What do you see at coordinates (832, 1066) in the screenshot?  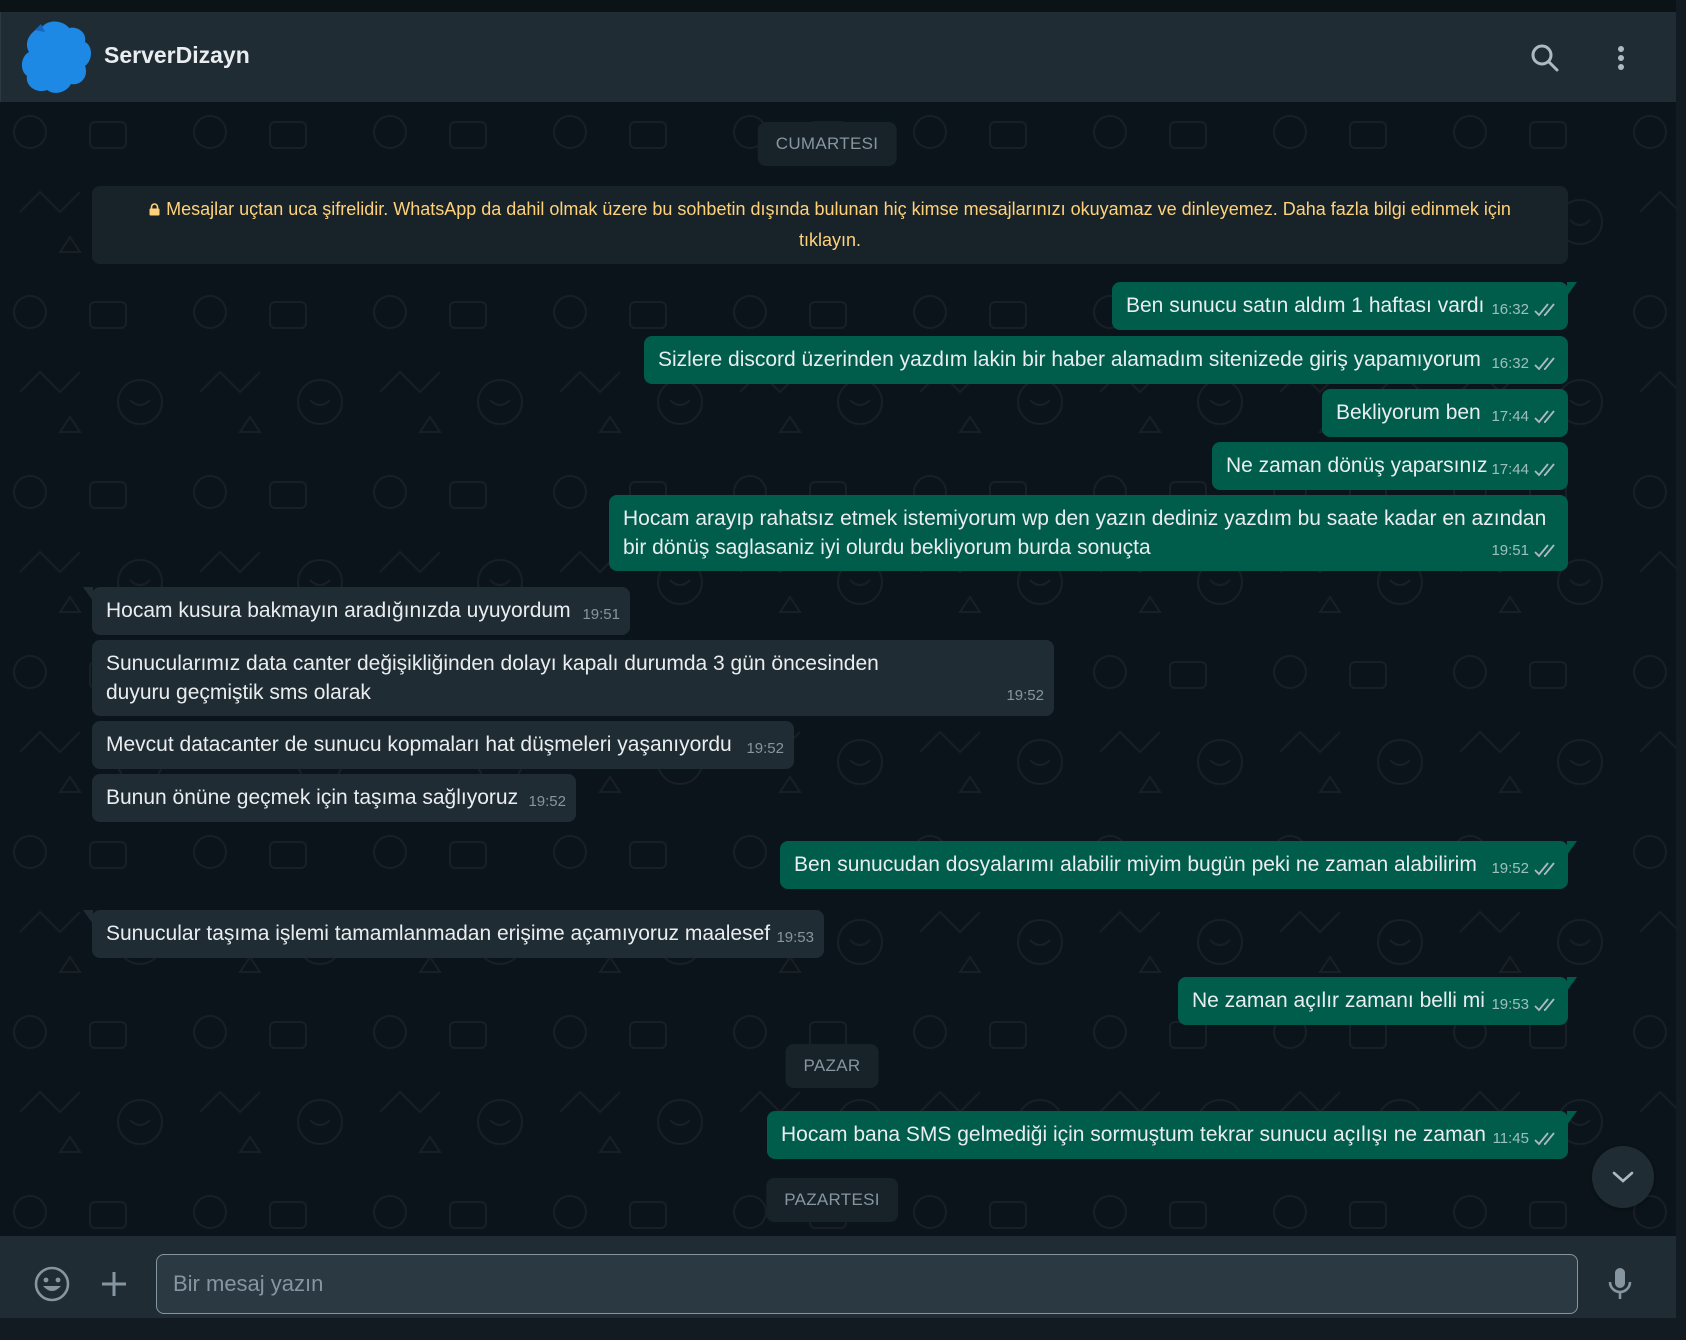 I see `day-separator: PAZAR` at bounding box center [832, 1066].